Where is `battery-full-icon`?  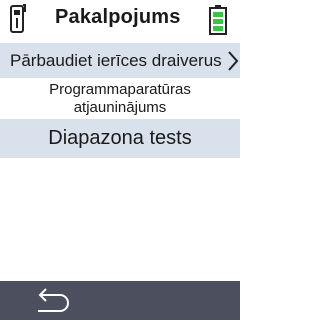 battery-full-icon is located at coordinates (218, 22).